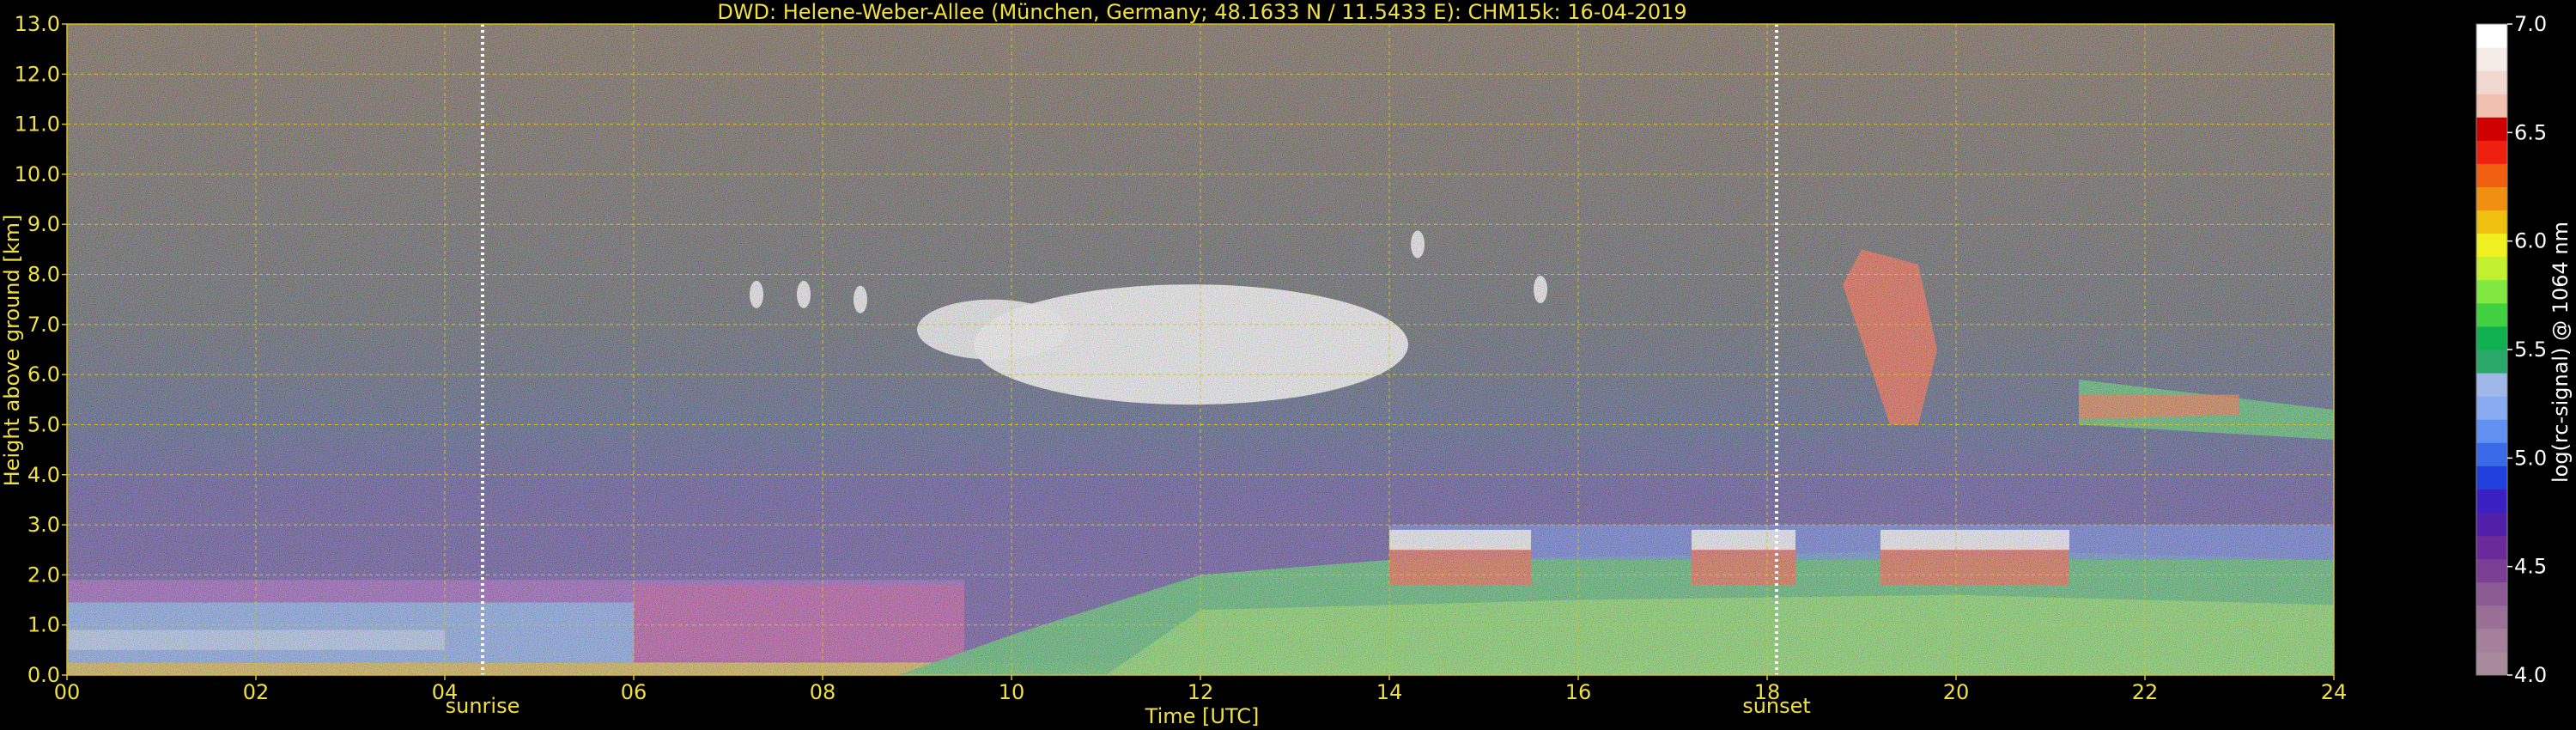 Image resolution: width=2576 pixels, height=730 pixels. What do you see at coordinates (2530, 458) in the screenshot?
I see `colorbar-tick-label-2: 5.0` at bounding box center [2530, 458].